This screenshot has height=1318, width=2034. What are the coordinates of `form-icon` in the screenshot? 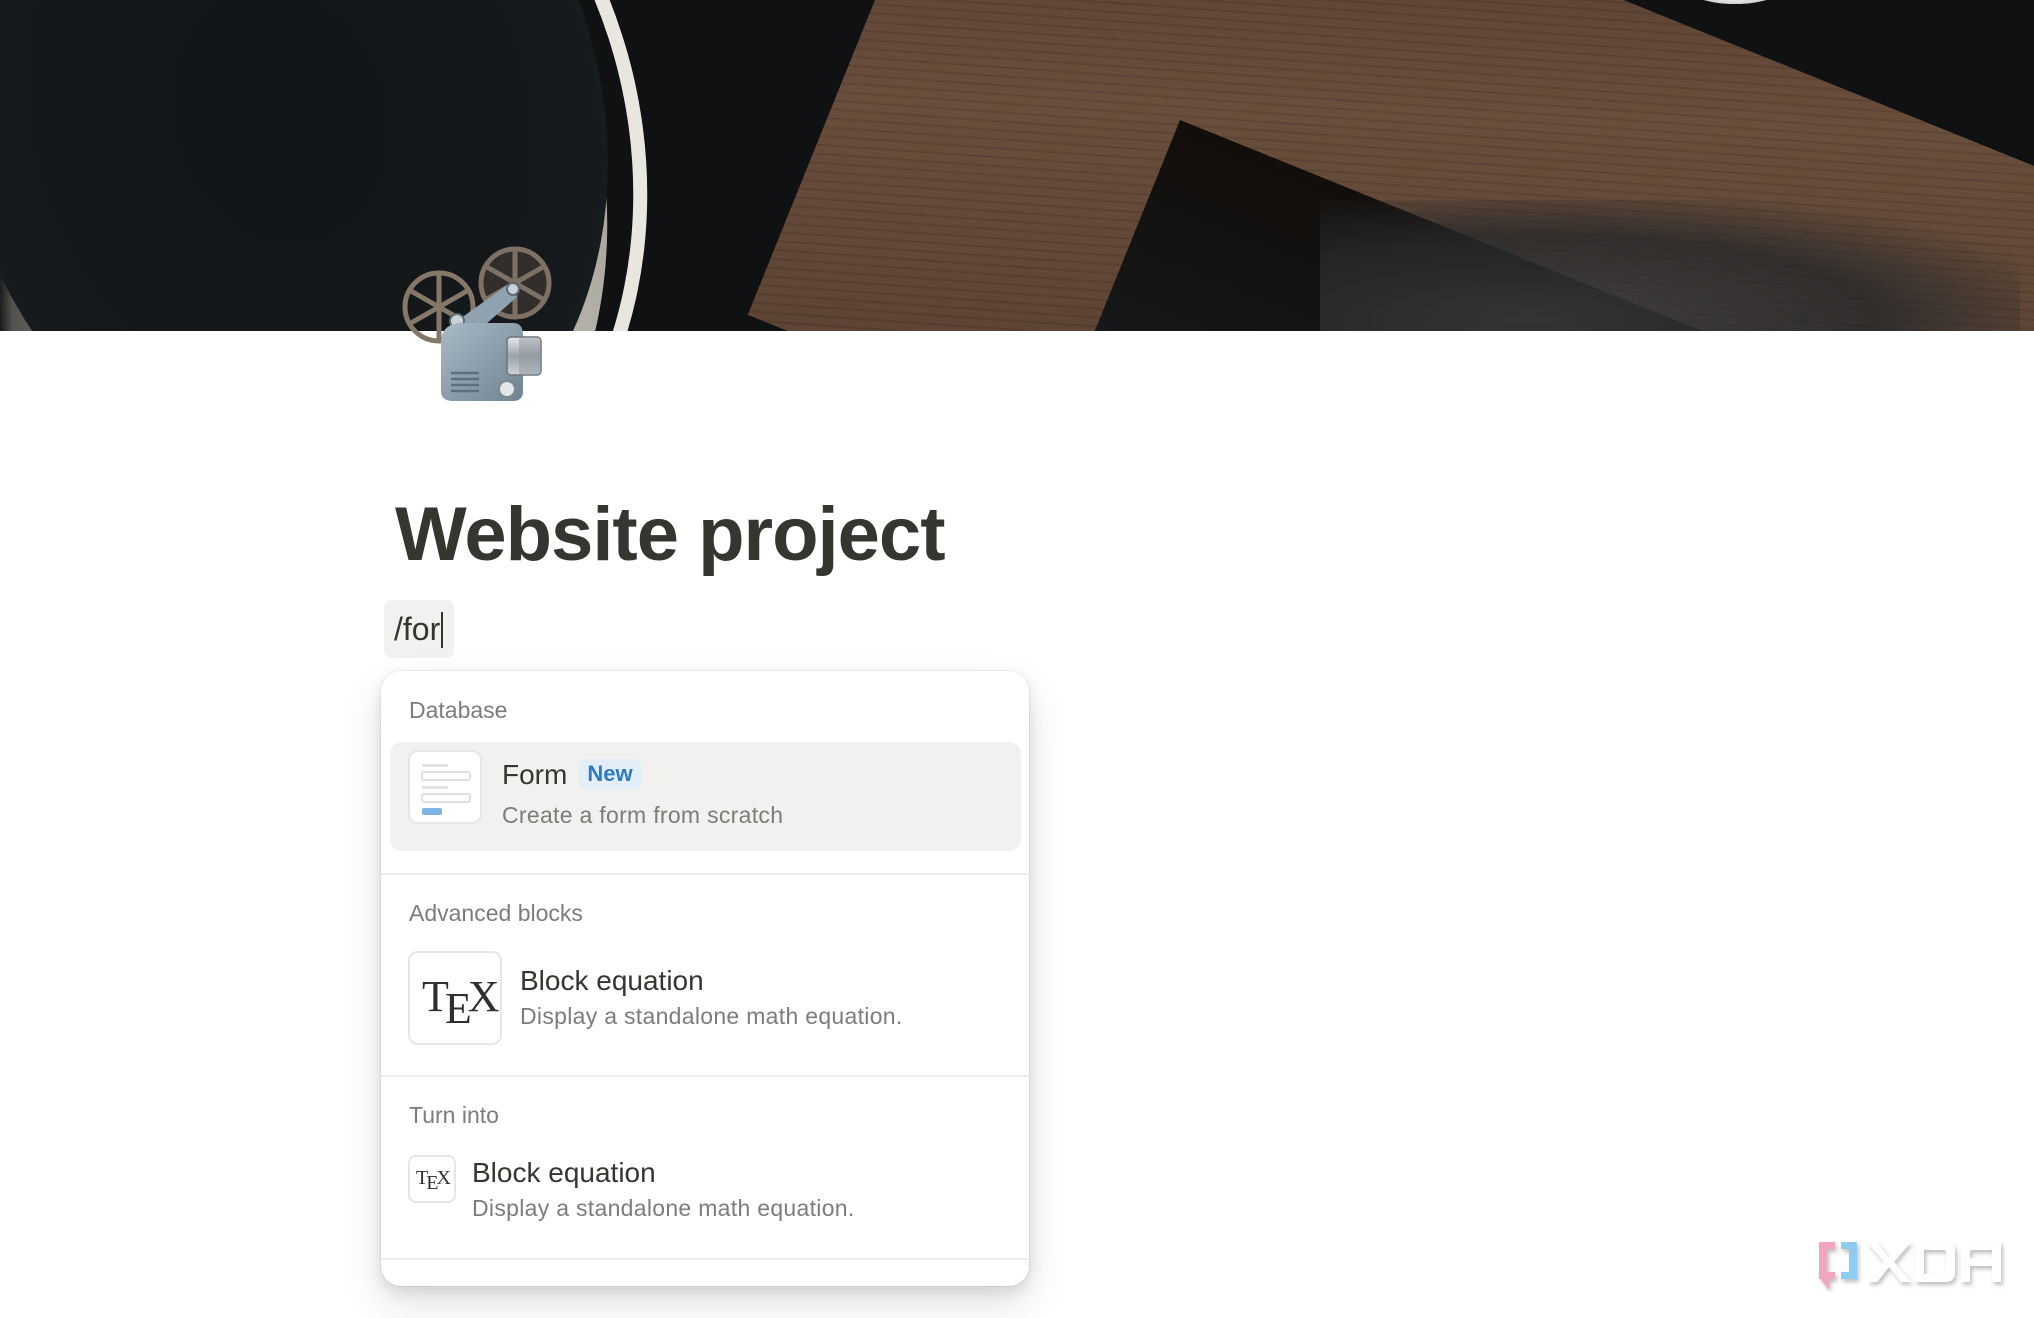 It's located at (445, 787).